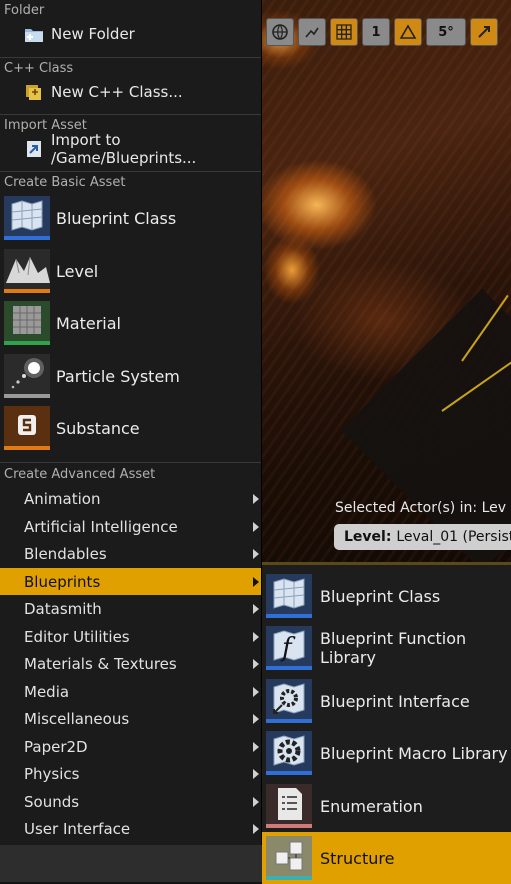 This screenshot has width=511, height=884. What do you see at coordinates (130, 718) in the screenshot?
I see `category-miscellaneous: Miscellaneous` at bounding box center [130, 718].